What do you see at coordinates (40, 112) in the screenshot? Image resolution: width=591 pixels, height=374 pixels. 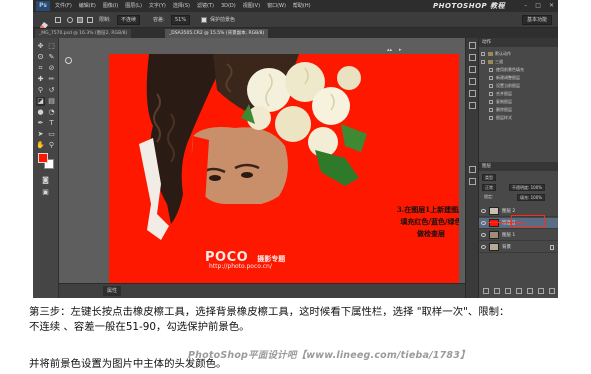 I see `blur-tool-icon: ●` at bounding box center [40, 112].